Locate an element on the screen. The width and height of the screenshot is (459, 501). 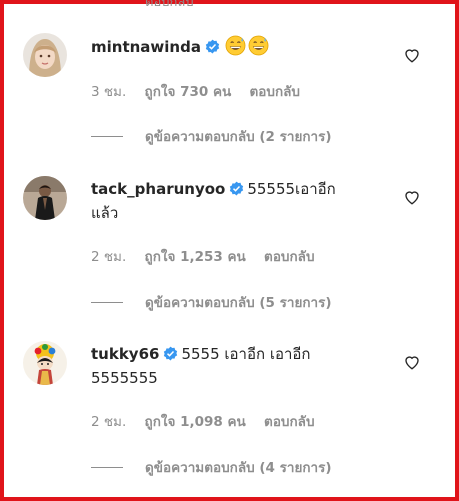
previous-comment-fragment: ตอบกลับ is located at coordinates (230, 4).